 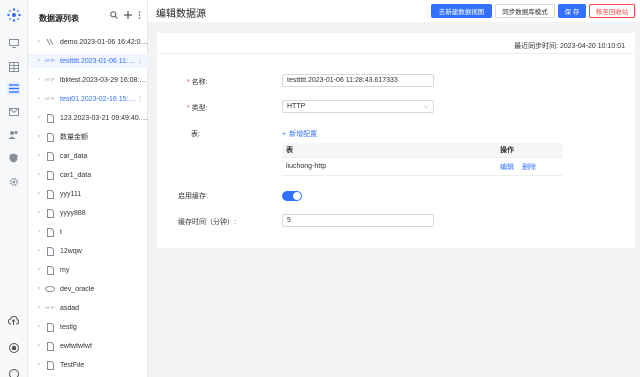 I want to click on name-label: * 名称:, so click(x=197, y=82).